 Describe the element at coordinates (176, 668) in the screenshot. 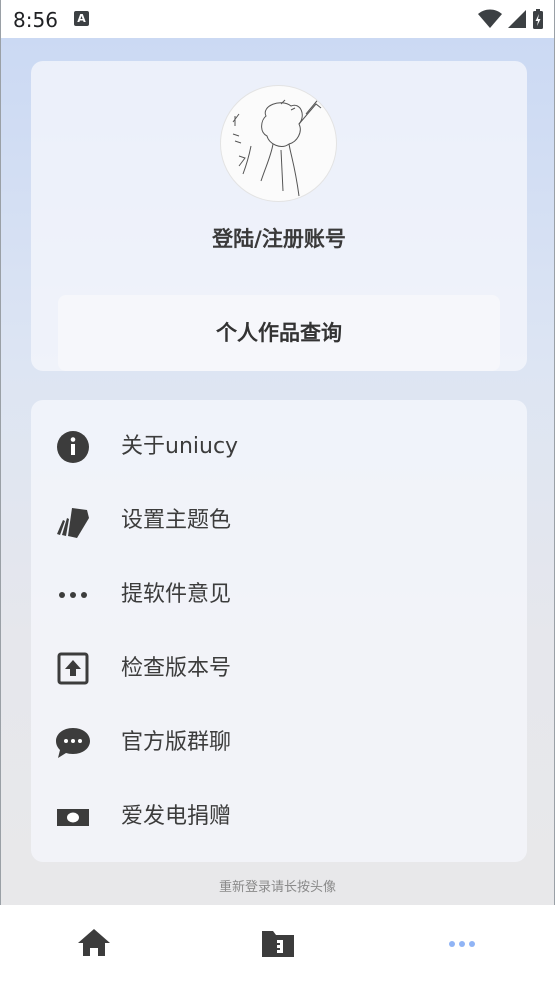

I see `menu-item-label: 检查版本号` at that location.